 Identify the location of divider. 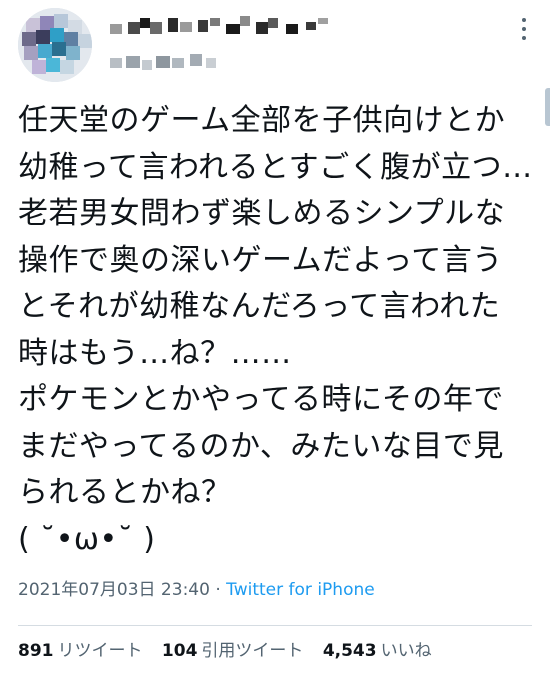
(275, 625).